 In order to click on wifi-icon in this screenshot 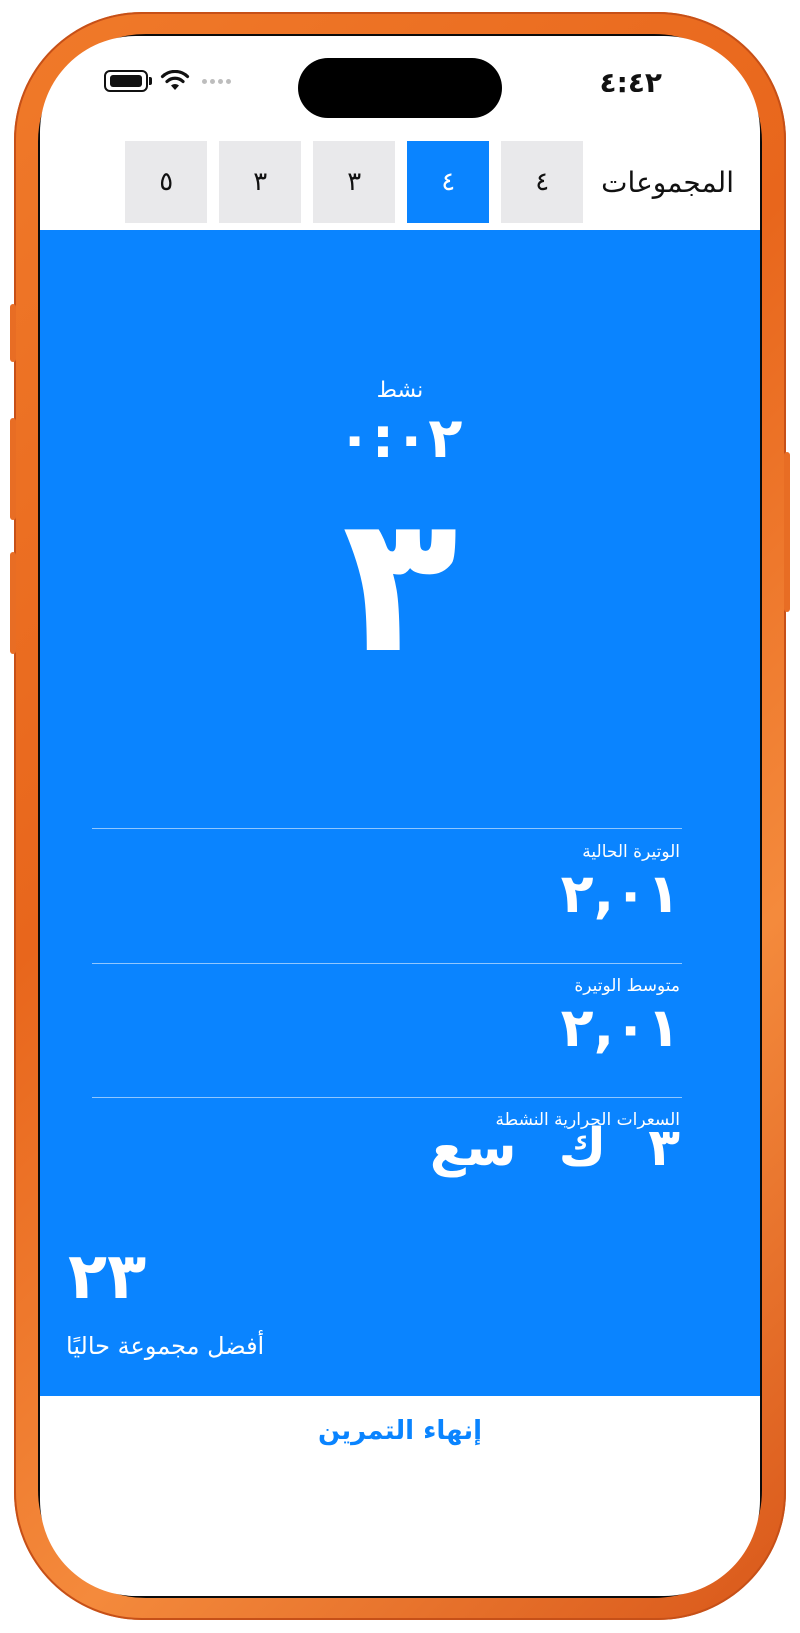, I will do `click(175, 80)`.